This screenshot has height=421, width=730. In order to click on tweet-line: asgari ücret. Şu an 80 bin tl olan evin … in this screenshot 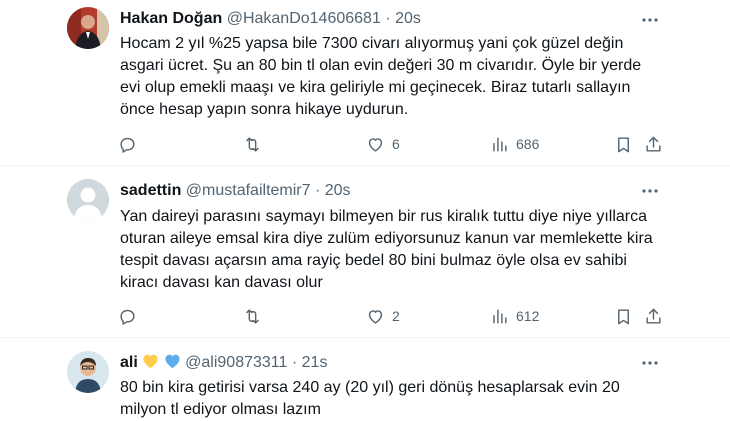, I will do `click(381, 65)`.